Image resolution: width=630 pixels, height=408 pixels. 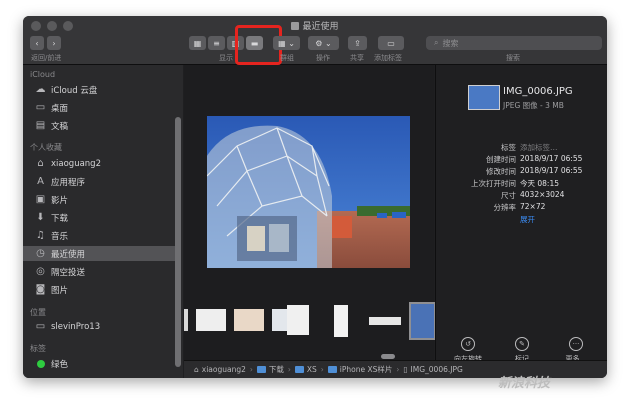 What do you see at coordinates (40, 363) in the screenshot?
I see `green-tag-icon` at bounding box center [40, 363].